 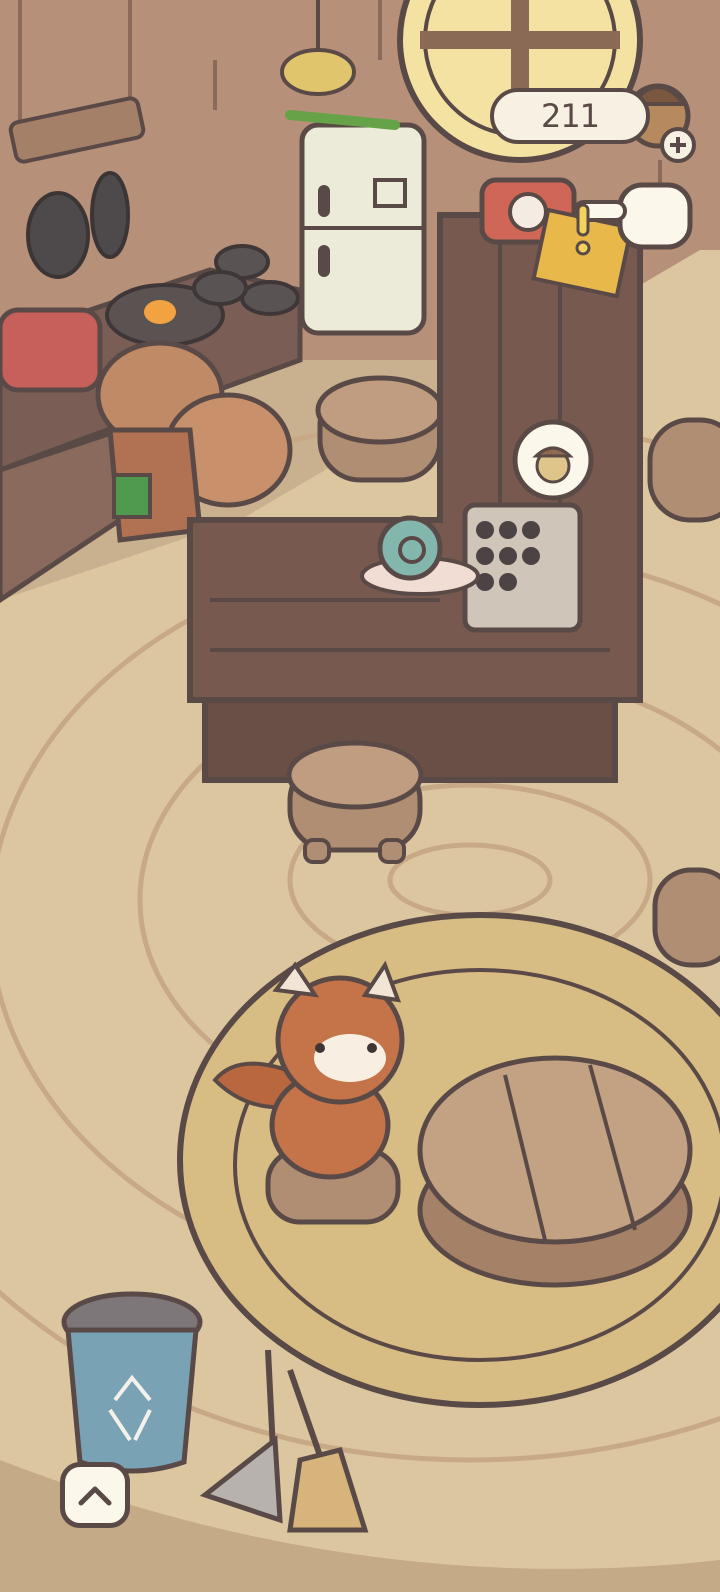 What do you see at coordinates (555, 1171) in the screenshot?
I see `round-table` at bounding box center [555, 1171].